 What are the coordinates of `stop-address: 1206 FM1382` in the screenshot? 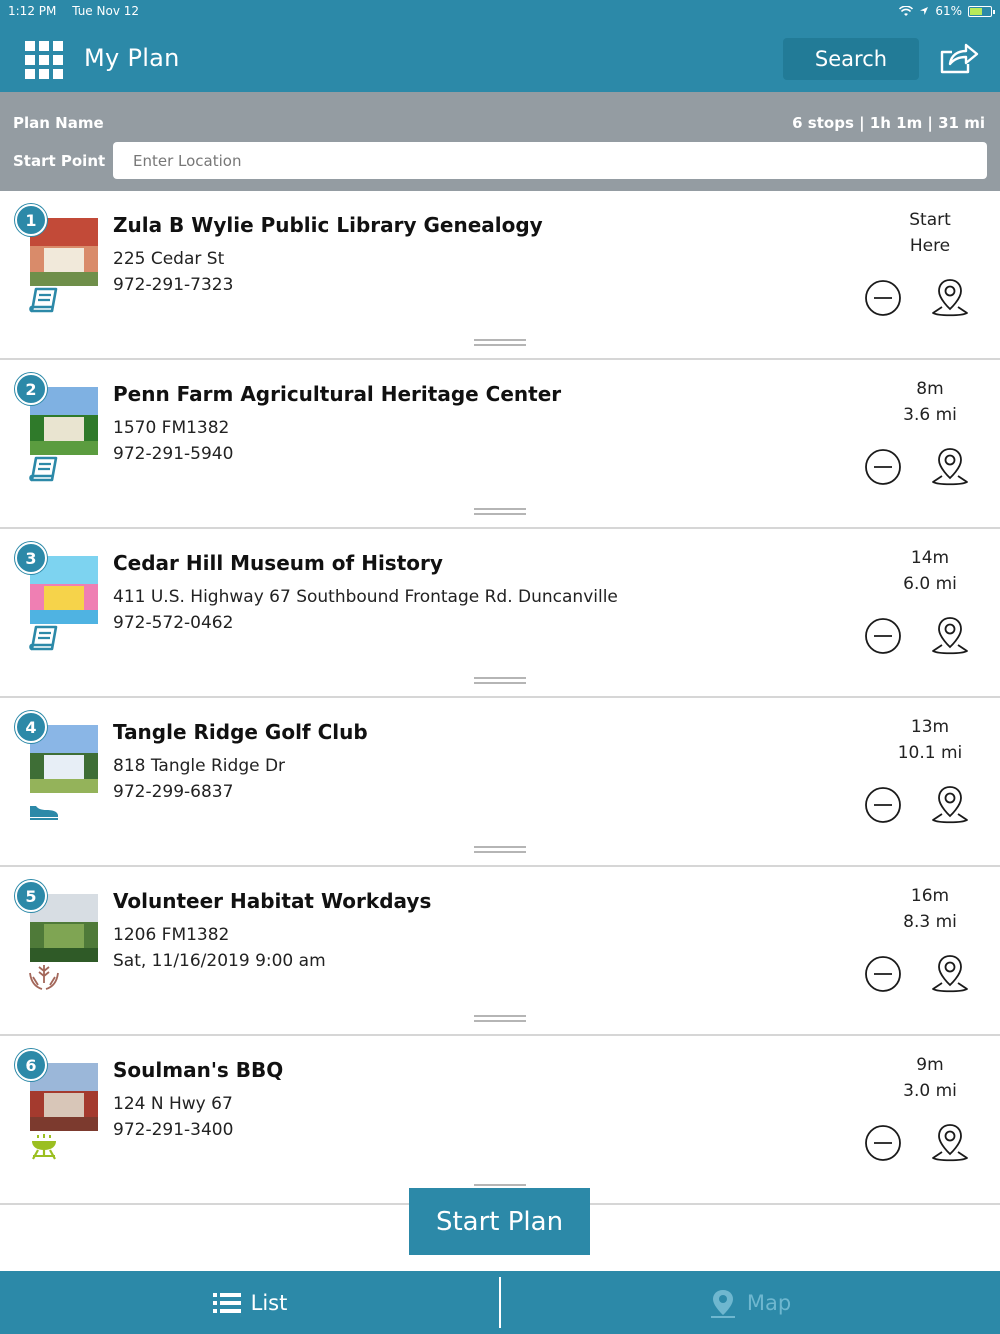 It's located at (171, 935).